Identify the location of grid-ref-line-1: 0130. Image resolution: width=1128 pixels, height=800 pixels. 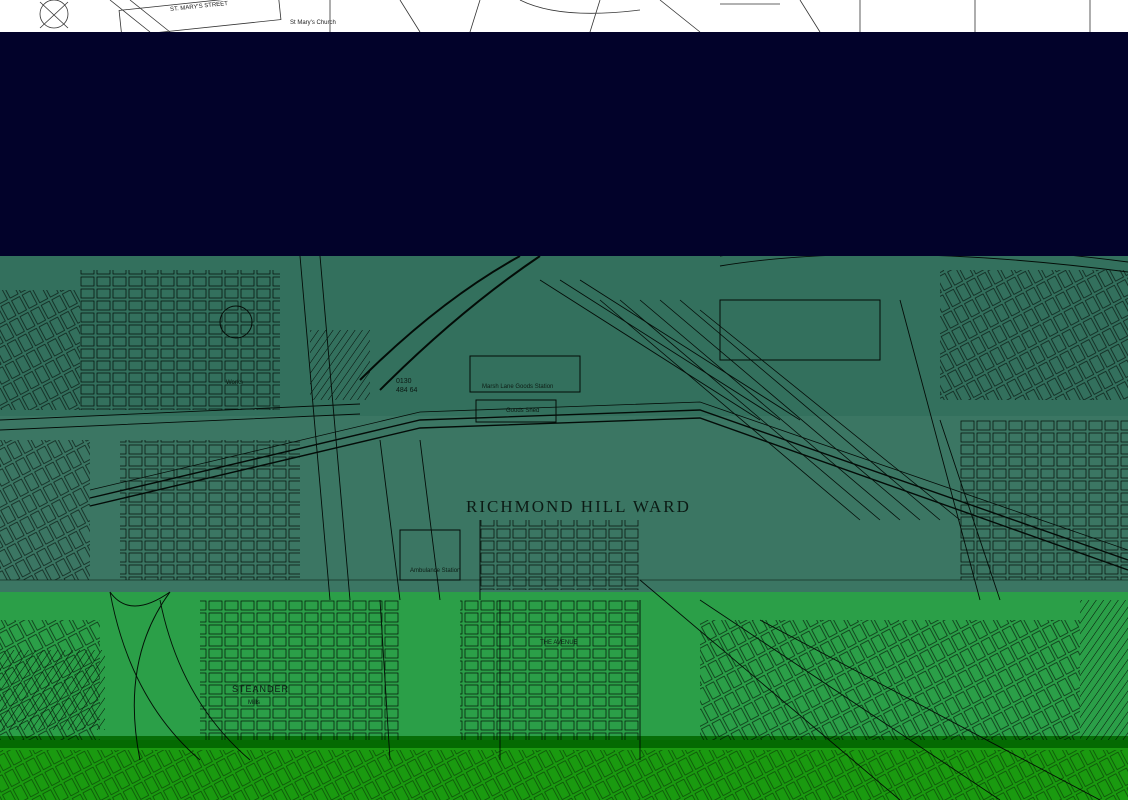
(404, 381).